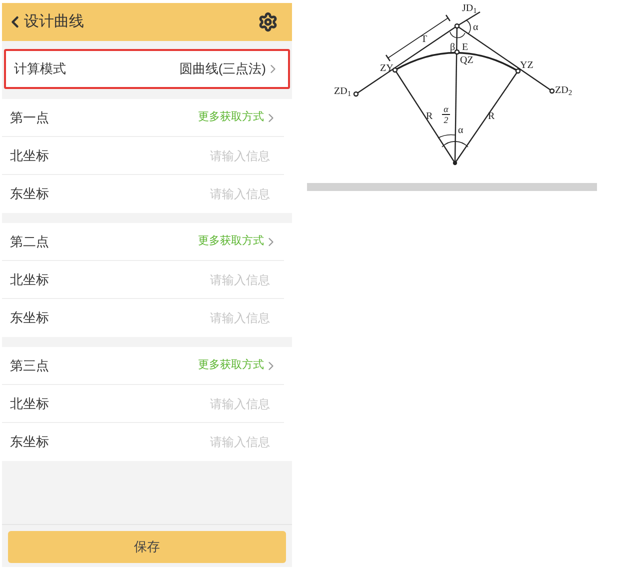 The width and height of the screenshot is (627, 570). Describe the element at coordinates (147, 69) in the screenshot. I see `mode-row: 计算模式 圆曲线(三点法)` at that location.